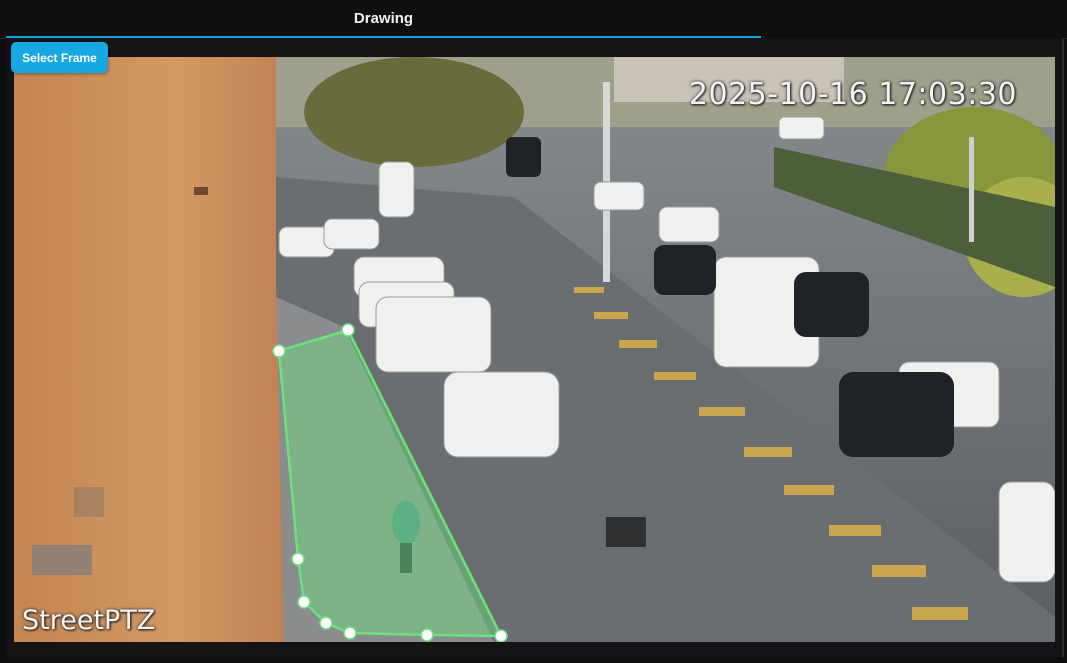 Image resolution: width=1067 pixels, height=663 pixels. I want to click on bottom-bar, so click(533, 660).